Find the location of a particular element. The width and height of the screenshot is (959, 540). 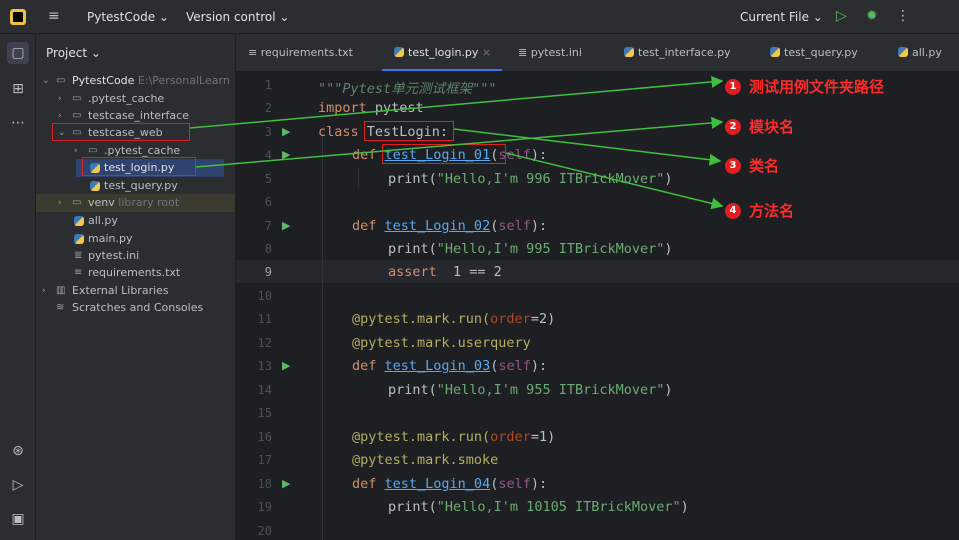

tree-item-label: PytestCode is located at coordinates (103, 80).